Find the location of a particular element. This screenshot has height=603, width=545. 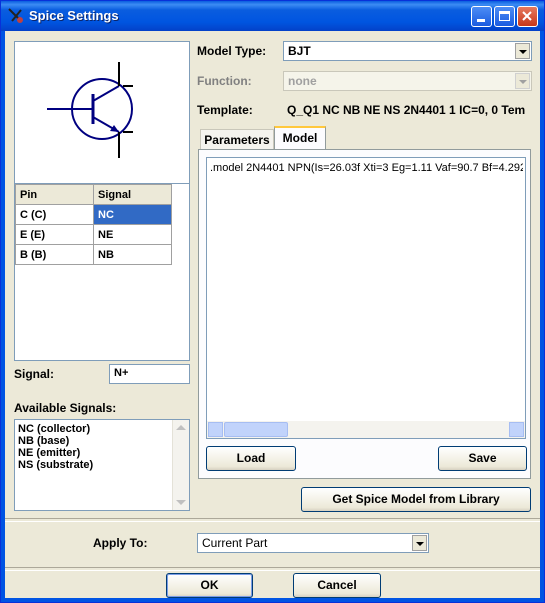

spice-app-icon is located at coordinates (15, 15).